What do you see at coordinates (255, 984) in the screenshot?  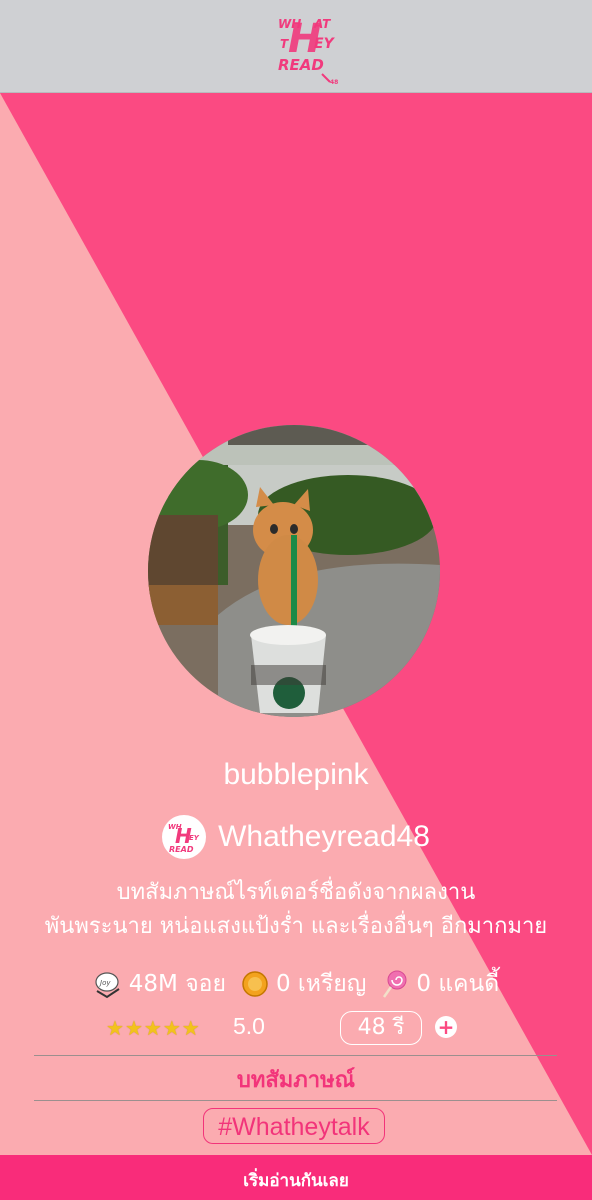 I see `coin-icon` at bounding box center [255, 984].